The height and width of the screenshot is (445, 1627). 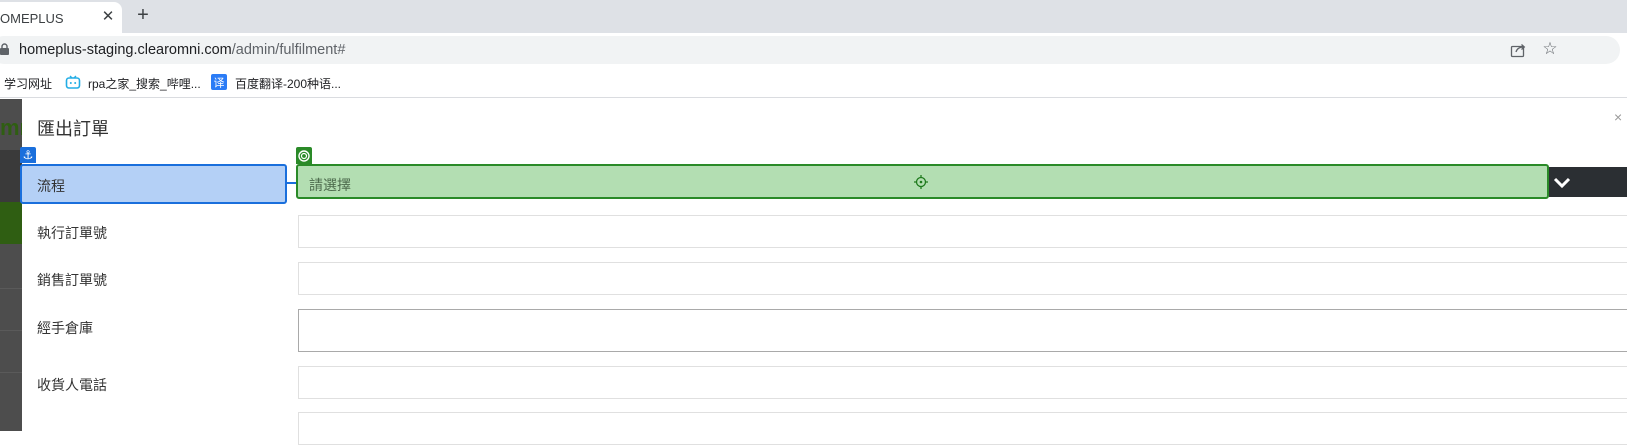 What do you see at coordinates (11, 265) in the screenshot?
I see `page-backdrop` at bounding box center [11, 265].